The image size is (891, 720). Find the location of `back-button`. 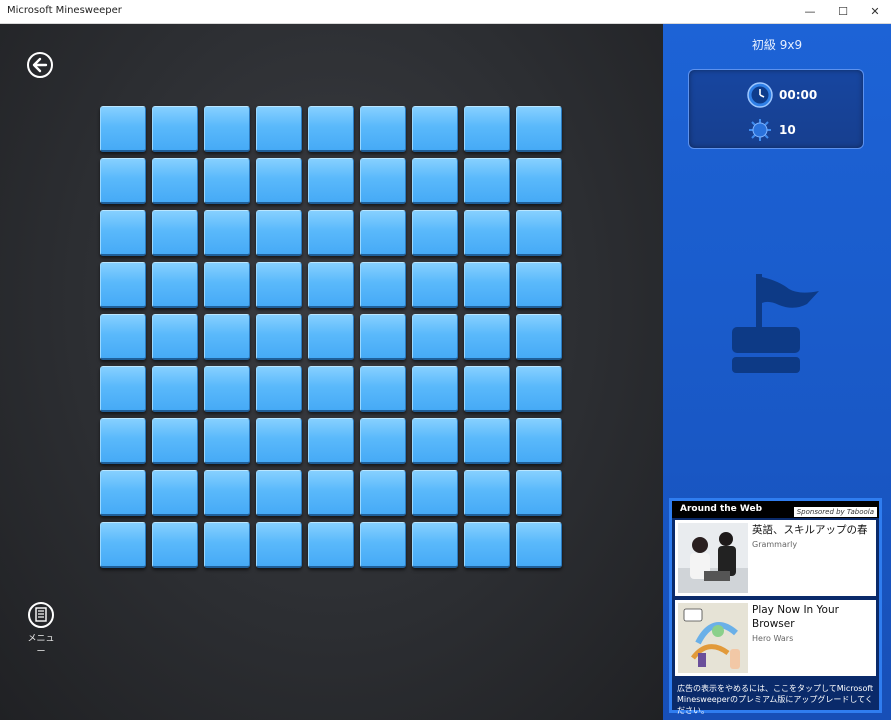

back-button is located at coordinates (40, 65).